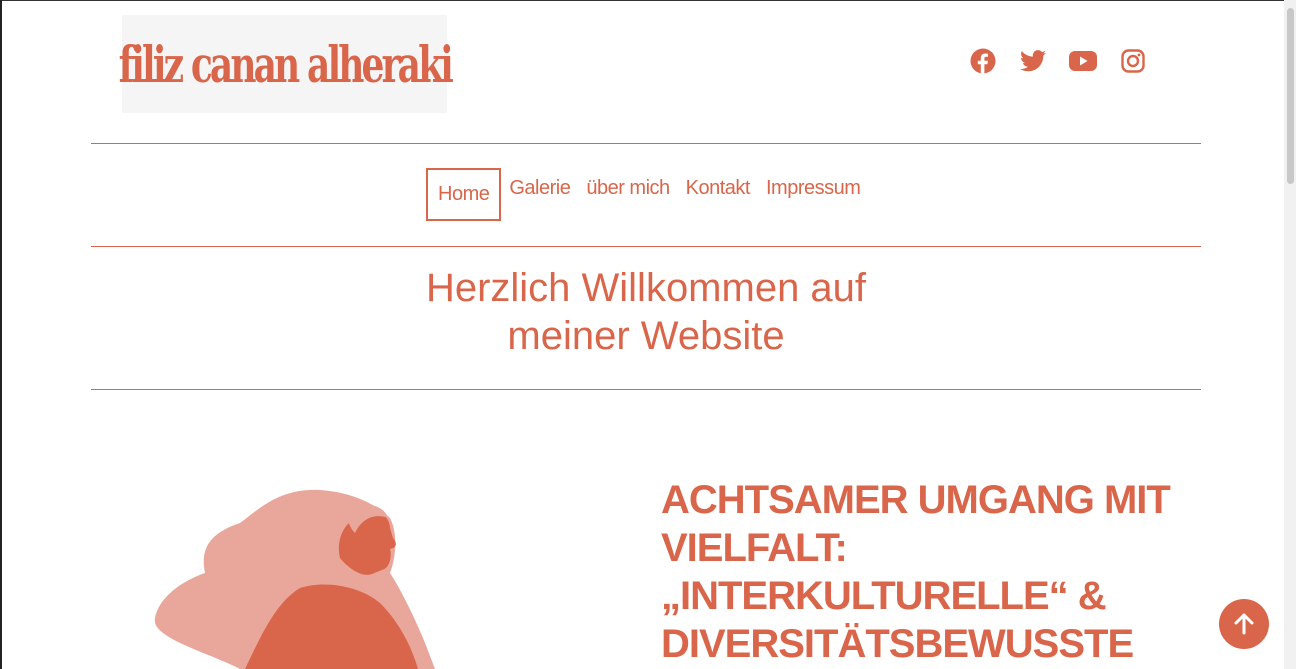 This screenshot has height=669, width=1296. I want to click on hero-headline-line-2: VIELFALT:, so click(754, 548).